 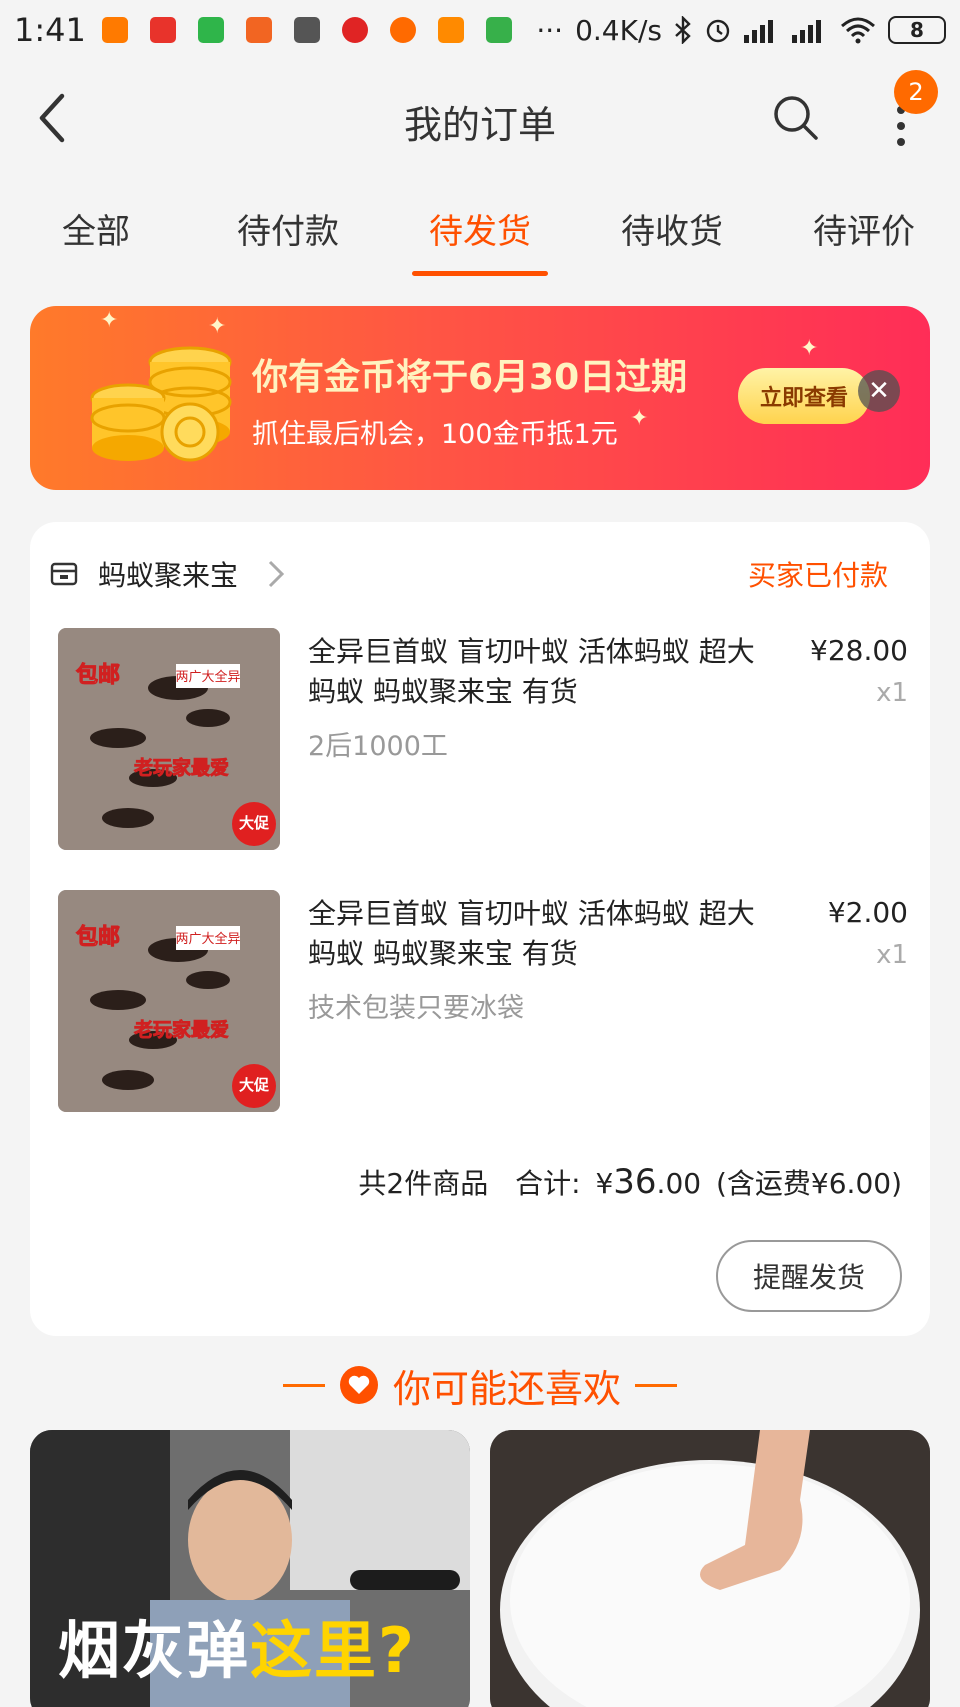 What do you see at coordinates (808, 1183) in the screenshot?
I see `shipping-fee: (含运费¥6.00)` at bounding box center [808, 1183].